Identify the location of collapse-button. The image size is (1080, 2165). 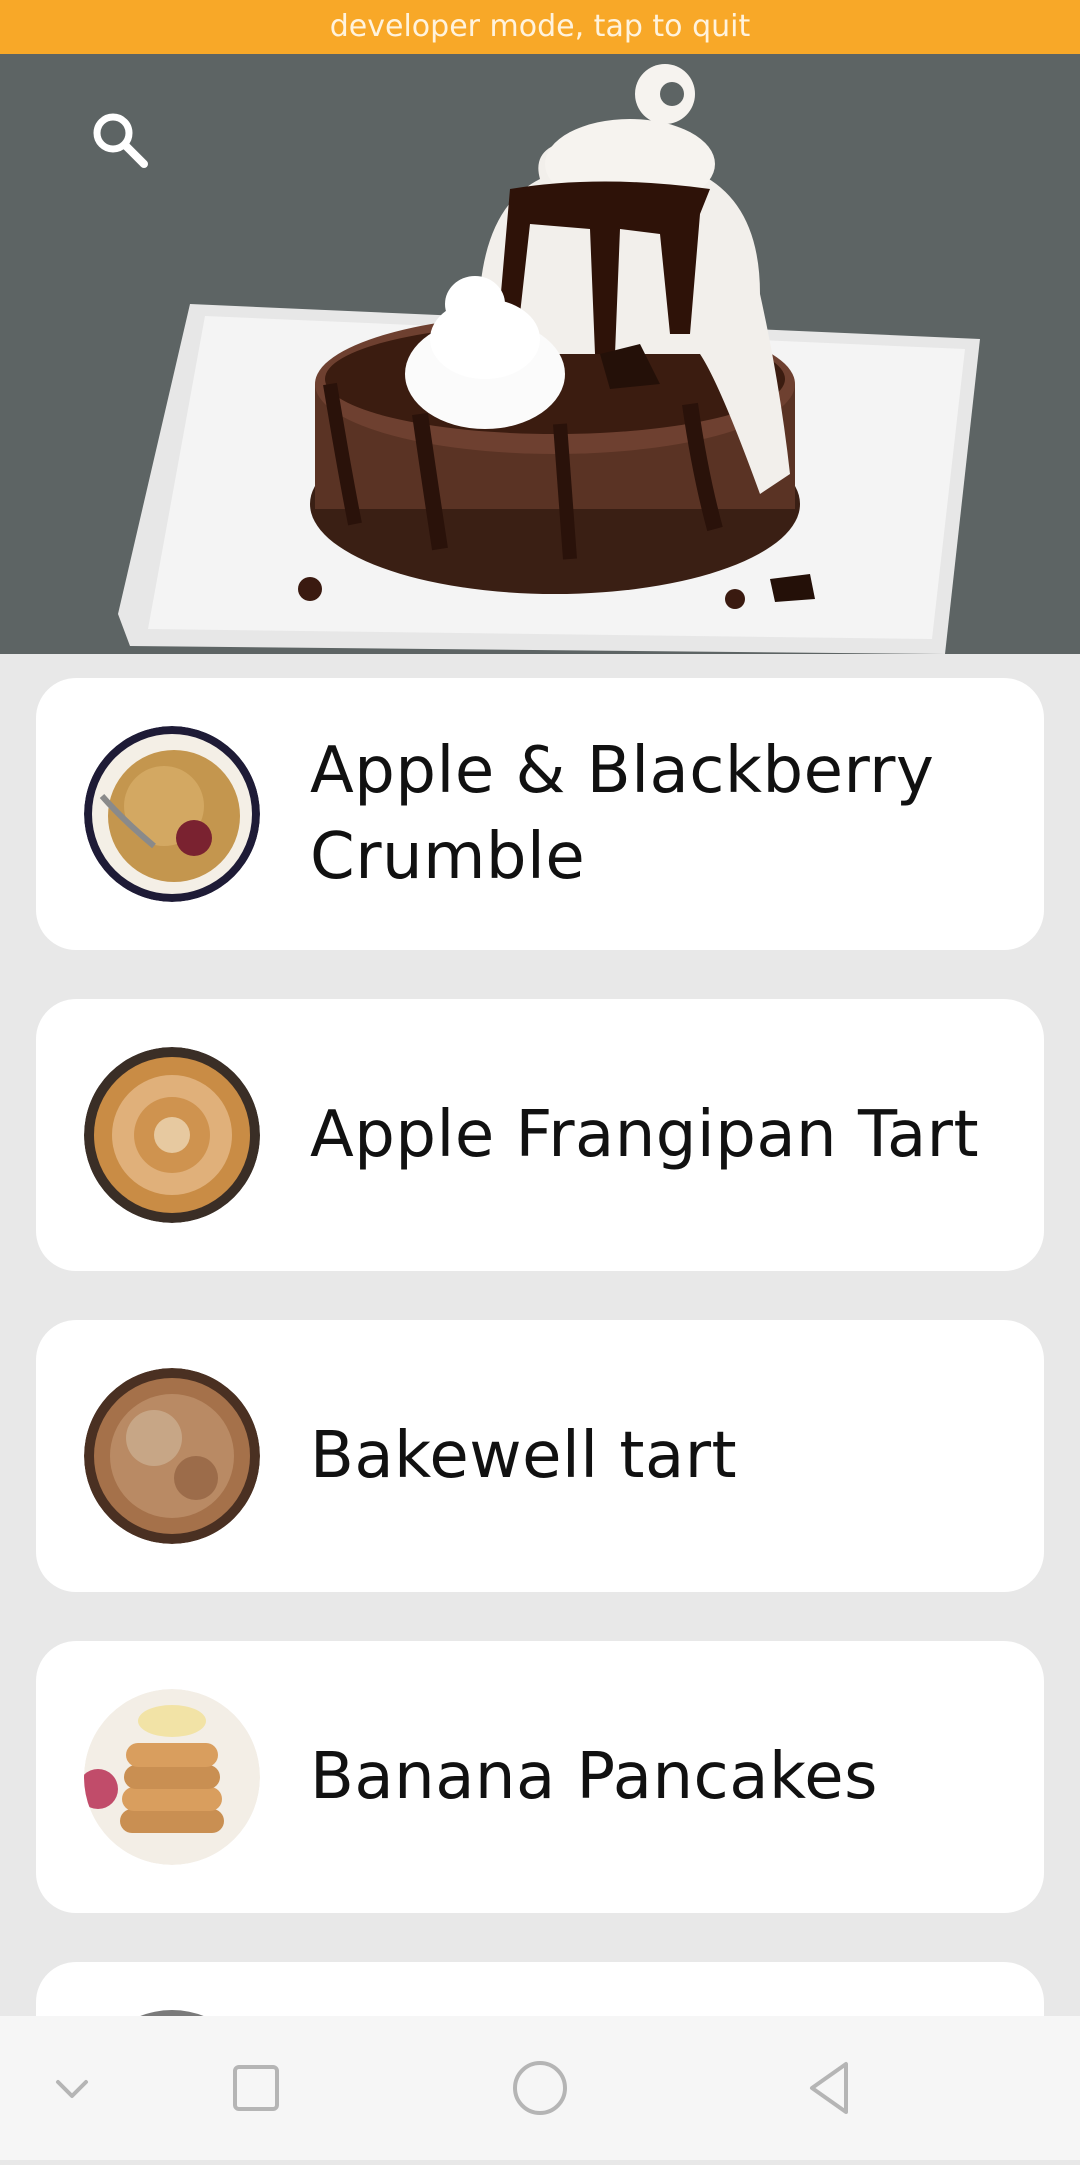
(72, 2088).